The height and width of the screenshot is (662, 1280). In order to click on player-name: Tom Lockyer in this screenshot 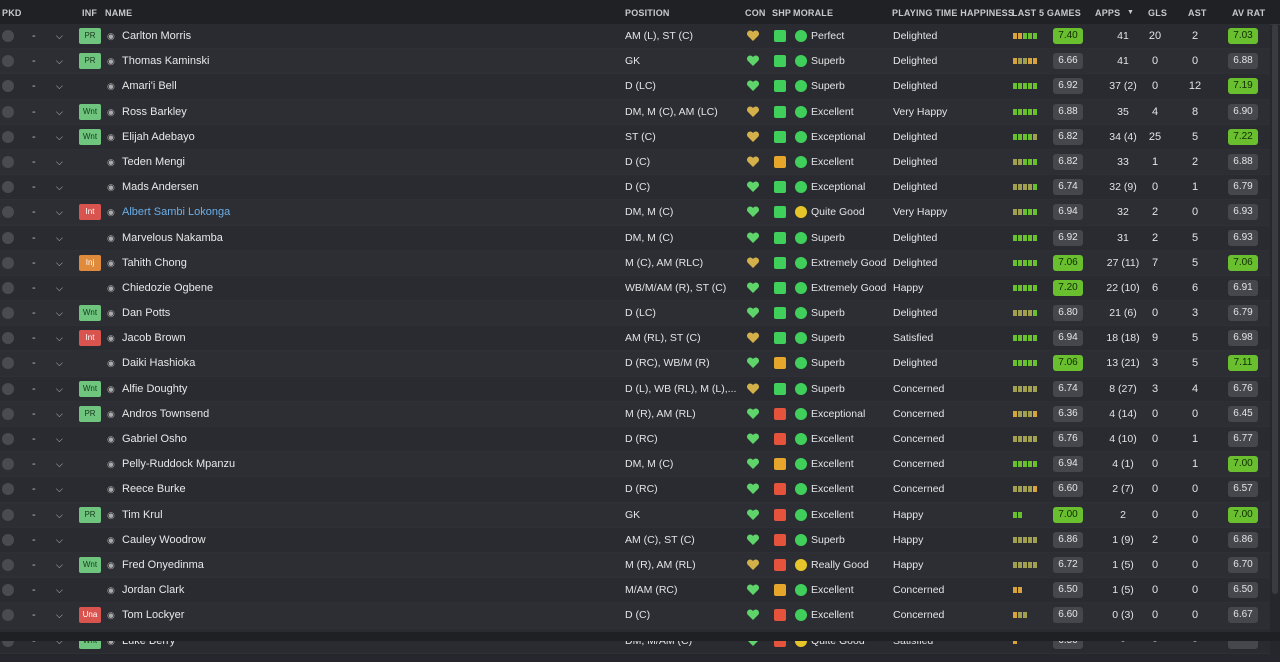, I will do `click(153, 615)`.